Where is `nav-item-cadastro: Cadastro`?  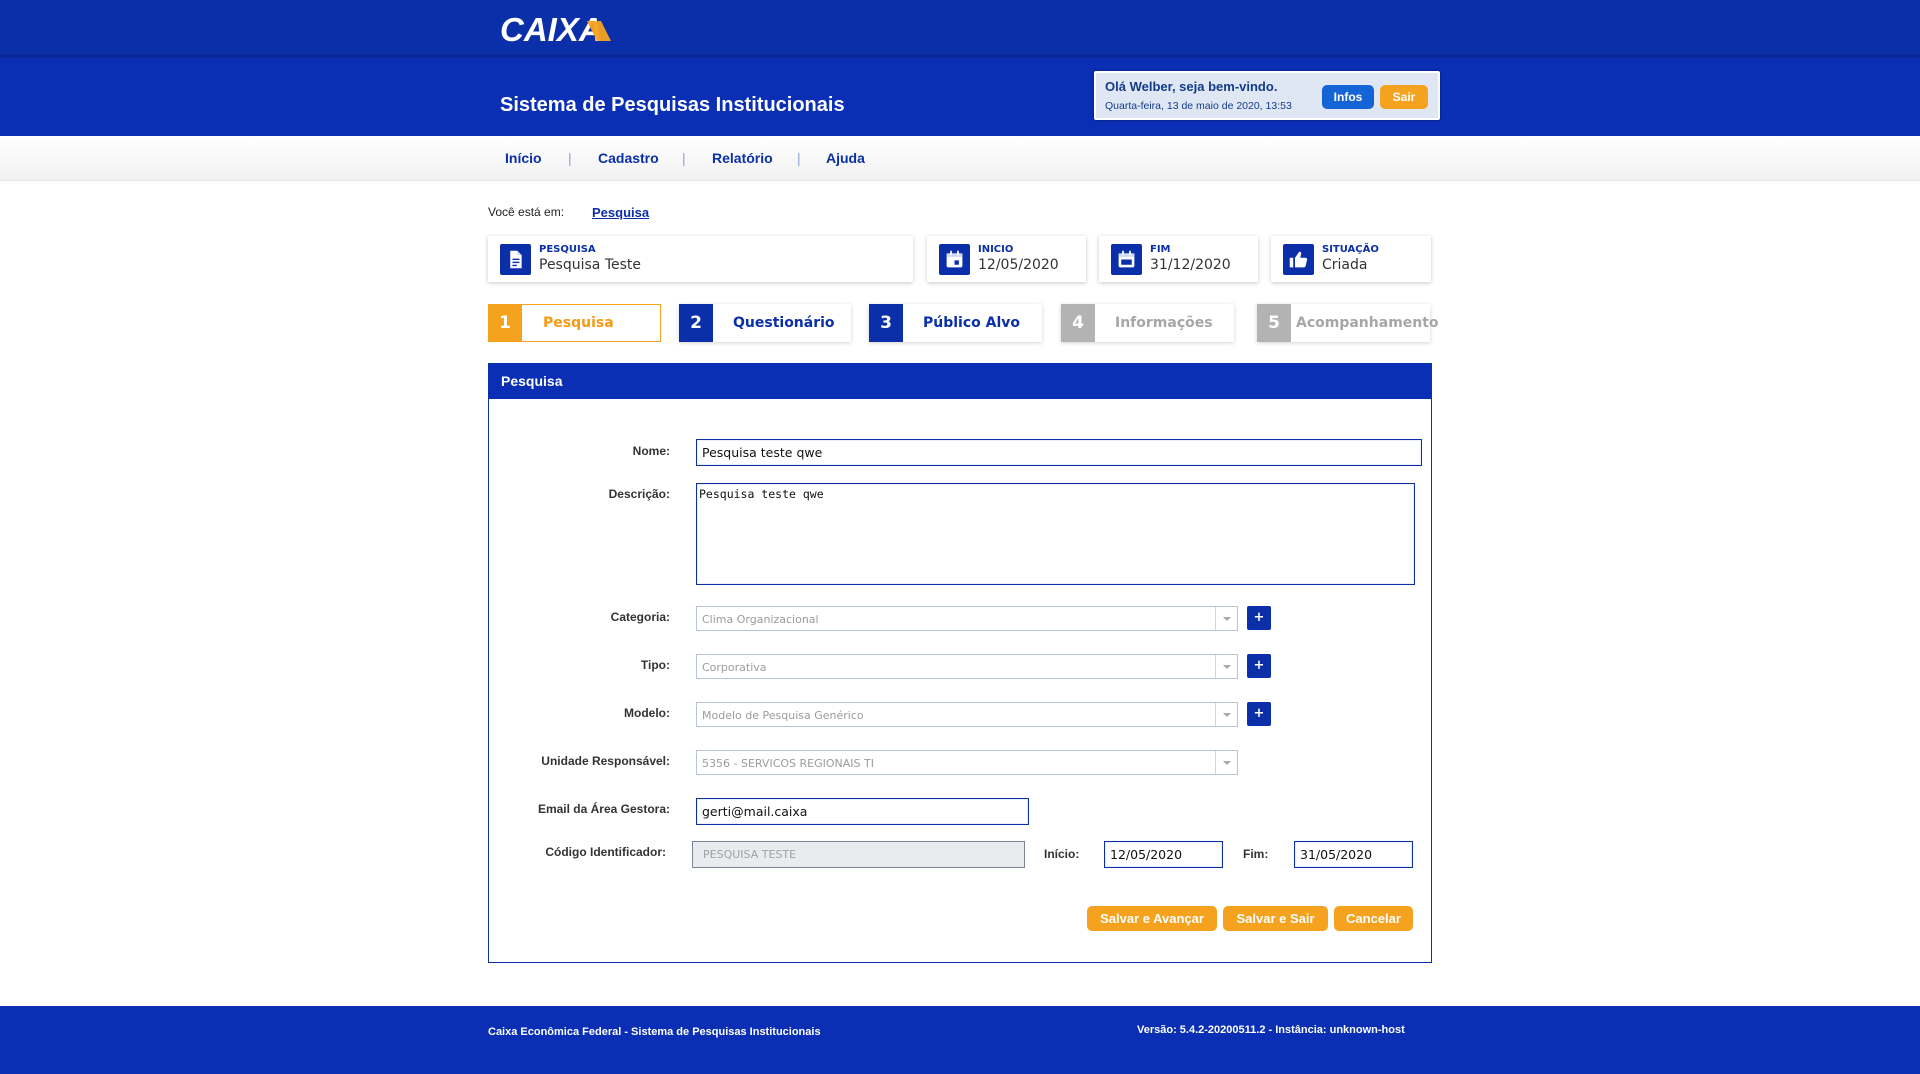
nav-item-cadastro: Cadastro is located at coordinates (628, 158).